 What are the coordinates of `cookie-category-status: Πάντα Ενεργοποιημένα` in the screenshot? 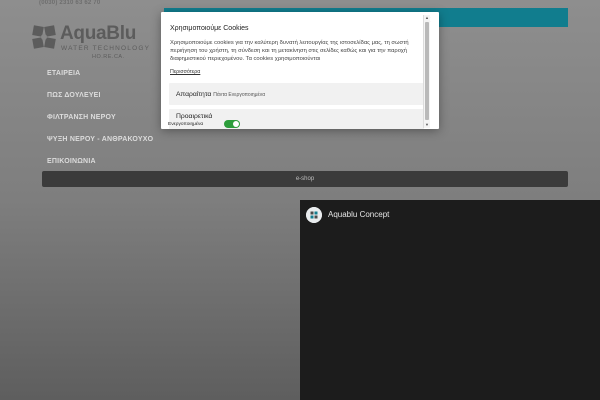 It's located at (239, 95).